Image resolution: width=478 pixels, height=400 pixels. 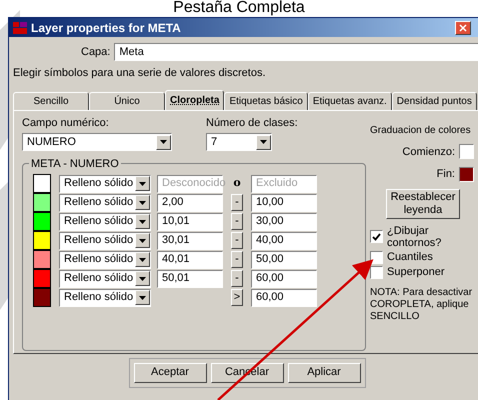 I want to click on numeric-field-label: Campo numérico:, so click(x=66, y=123).